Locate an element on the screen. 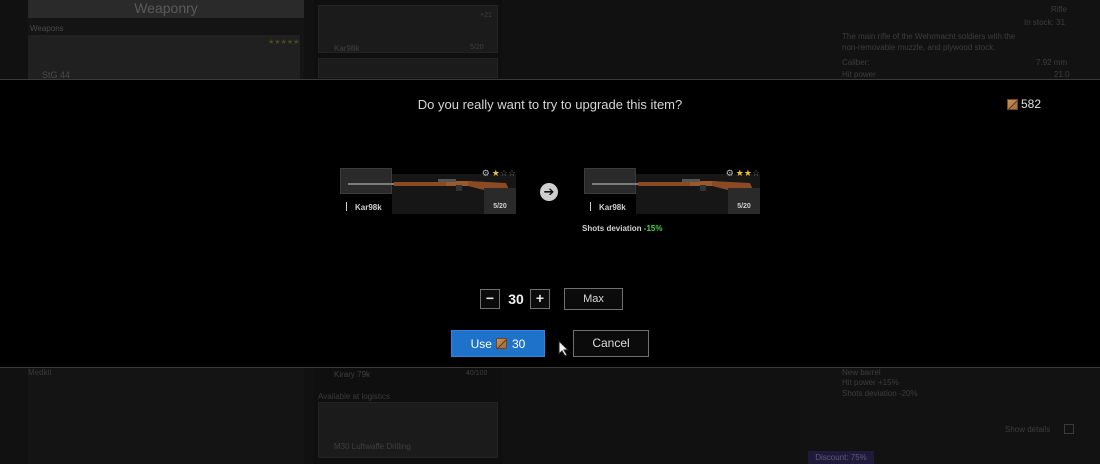  currency-balance: 582 is located at coordinates (1024, 104).